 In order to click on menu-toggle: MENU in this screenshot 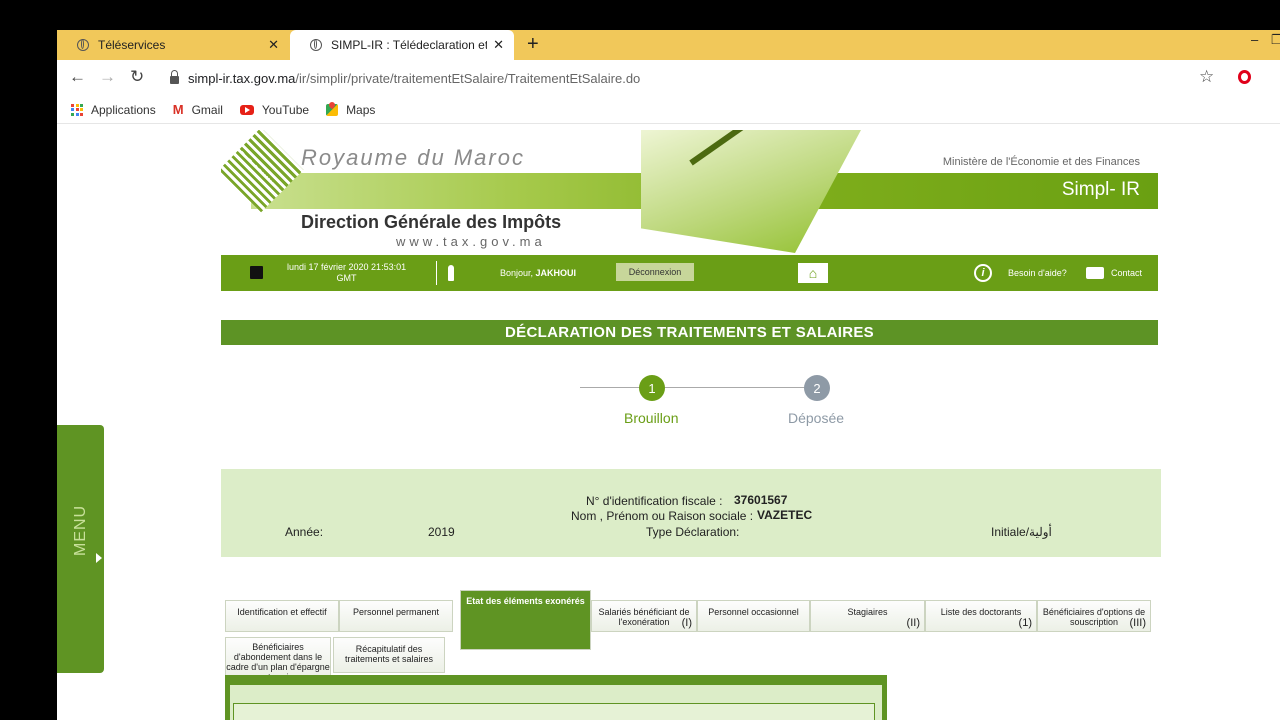, I will do `click(80, 549)`.